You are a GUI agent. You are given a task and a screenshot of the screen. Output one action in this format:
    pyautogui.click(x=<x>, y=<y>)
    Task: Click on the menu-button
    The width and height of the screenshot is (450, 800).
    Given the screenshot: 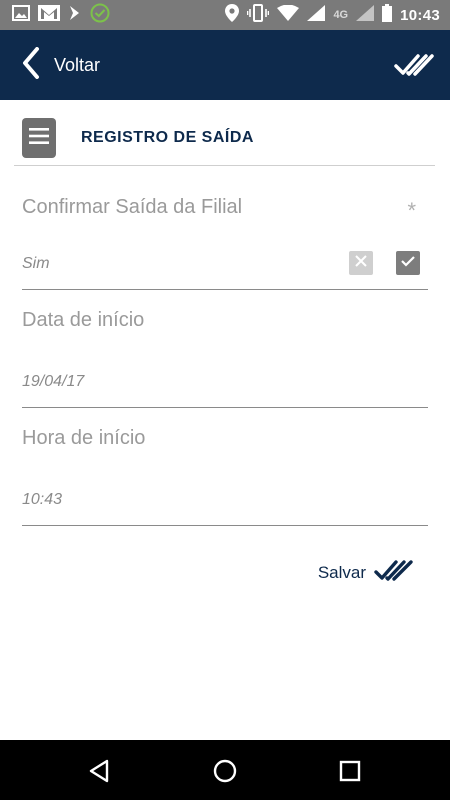 What is the action you would take?
    pyautogui.click(x=39, y=138)
    